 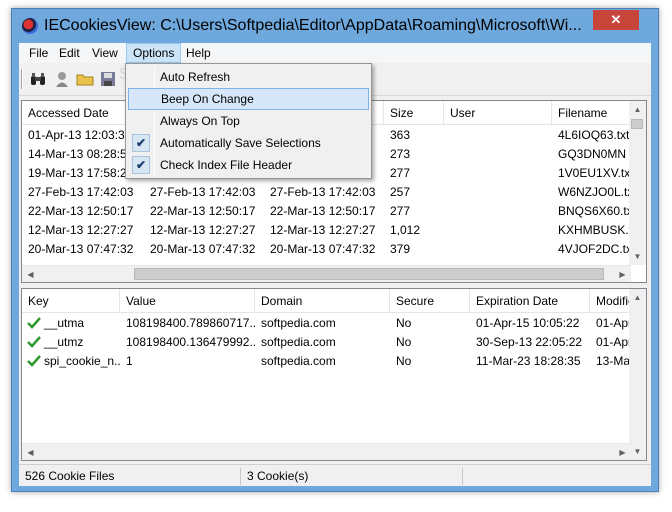 I want to click on col-value: Value, so click(x=187, y=301).